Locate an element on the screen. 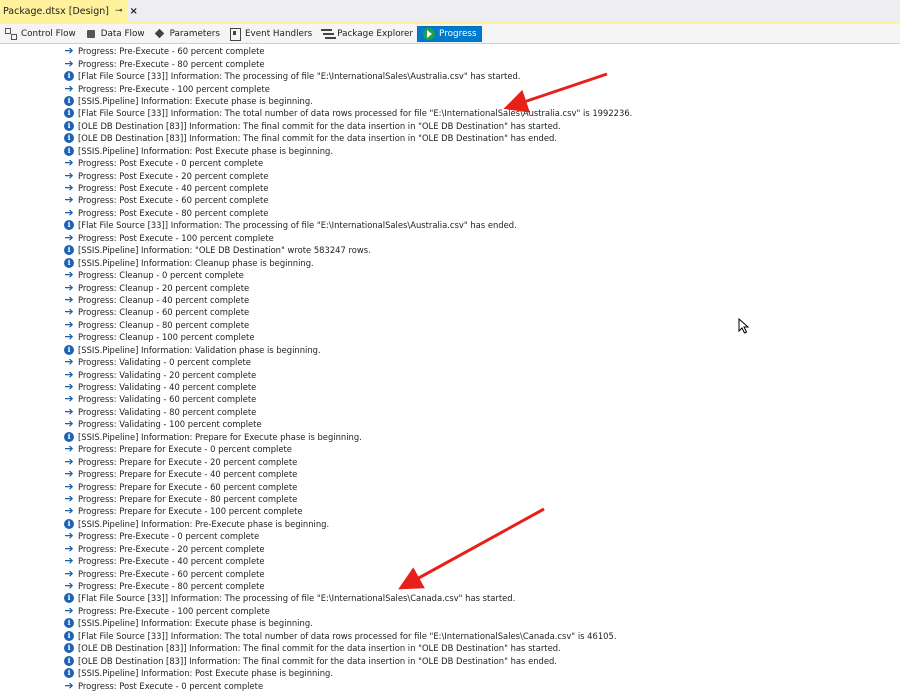 Image resolution: width=900 pixels, height=695 pixels. log-row-progress: ➔ Progress: Cleanup - 60 percent complete is located at coordinates (478, 312).